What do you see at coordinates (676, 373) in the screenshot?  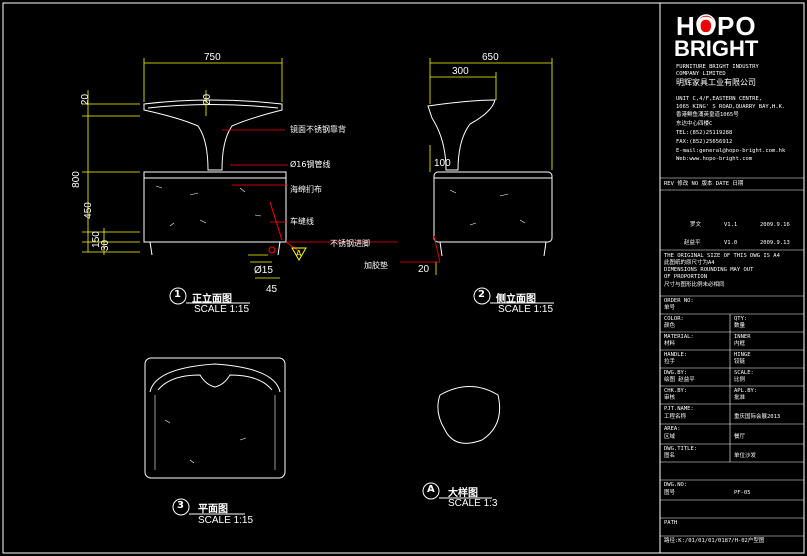 I see `dwg-by-label: DWG.BY:` at bounding box center [676, 373].